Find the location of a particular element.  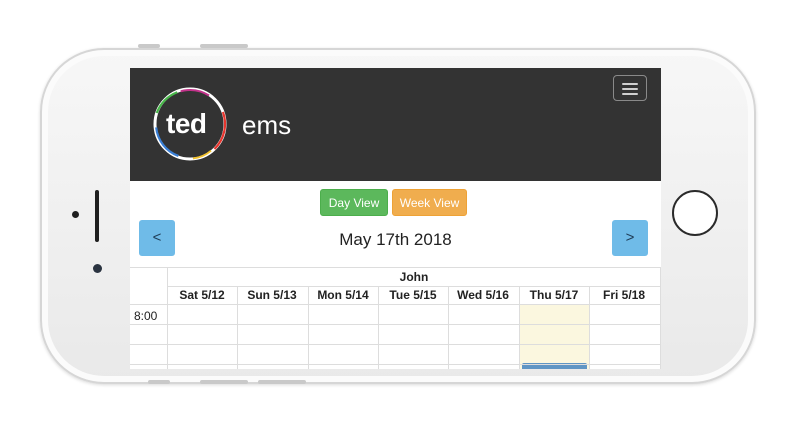

today-highlight is located at coordinates (554, 337).